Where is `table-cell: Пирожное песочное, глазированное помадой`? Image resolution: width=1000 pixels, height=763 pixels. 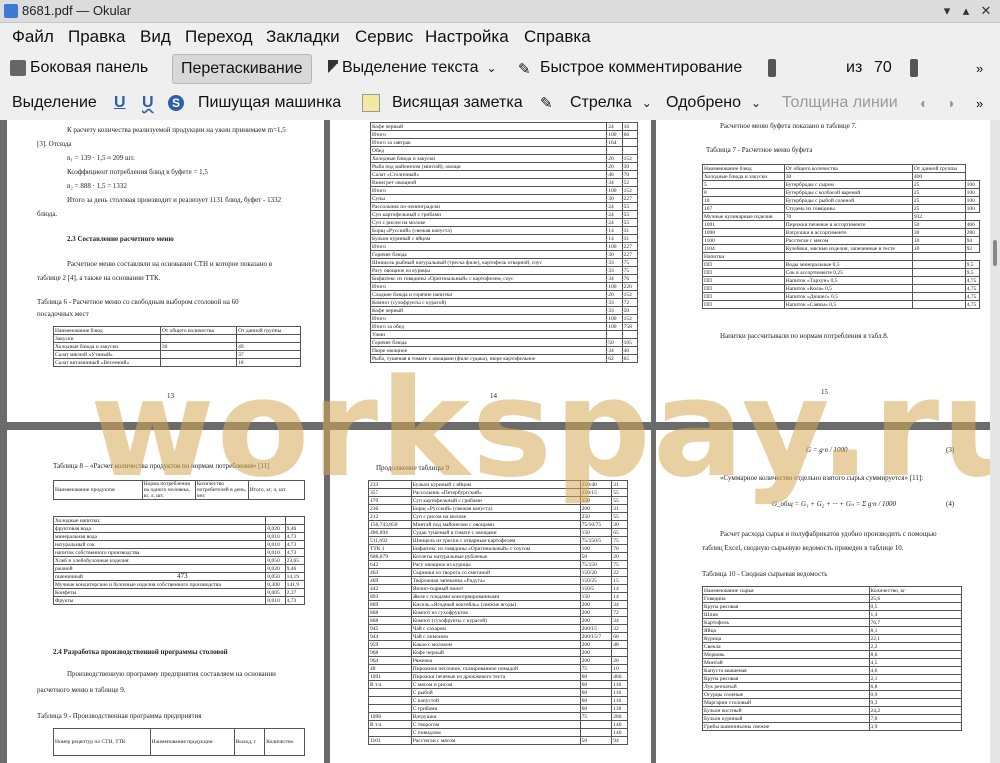 table-cell: Пирожное песочное, глазированное помадой is located at coordinates (495, 668).